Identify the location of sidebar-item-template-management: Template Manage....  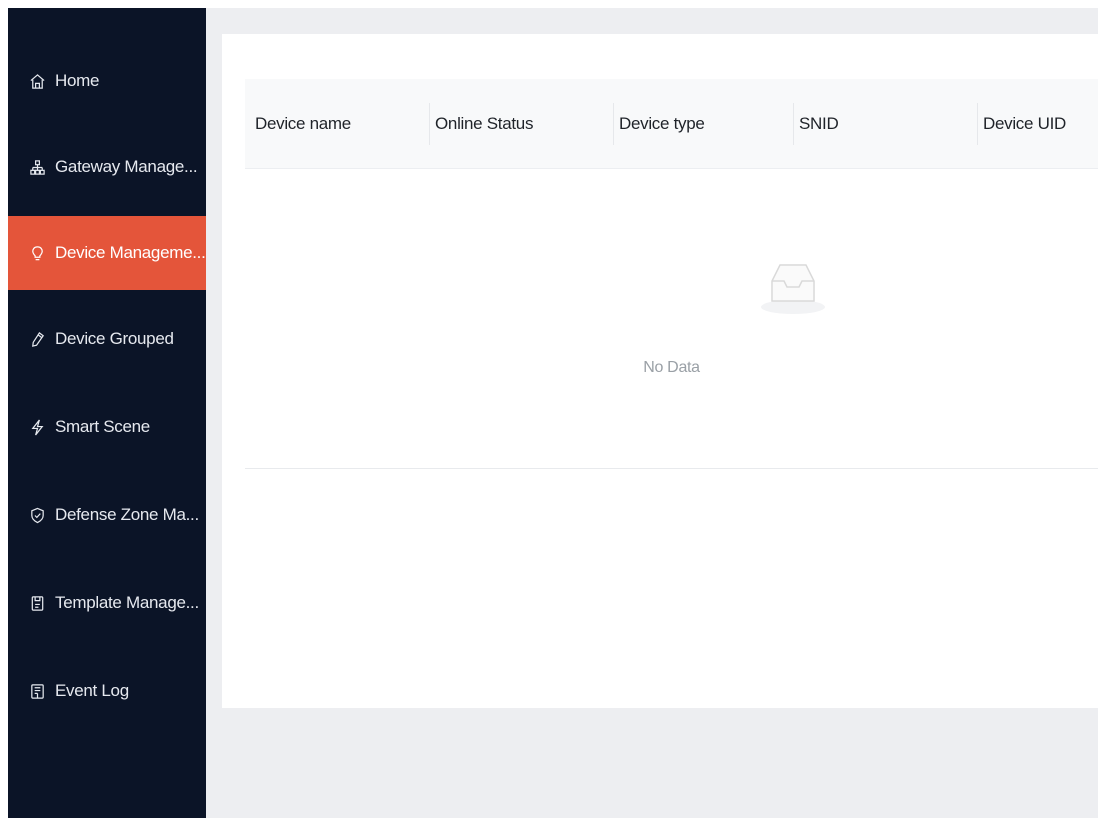
(107, 603).